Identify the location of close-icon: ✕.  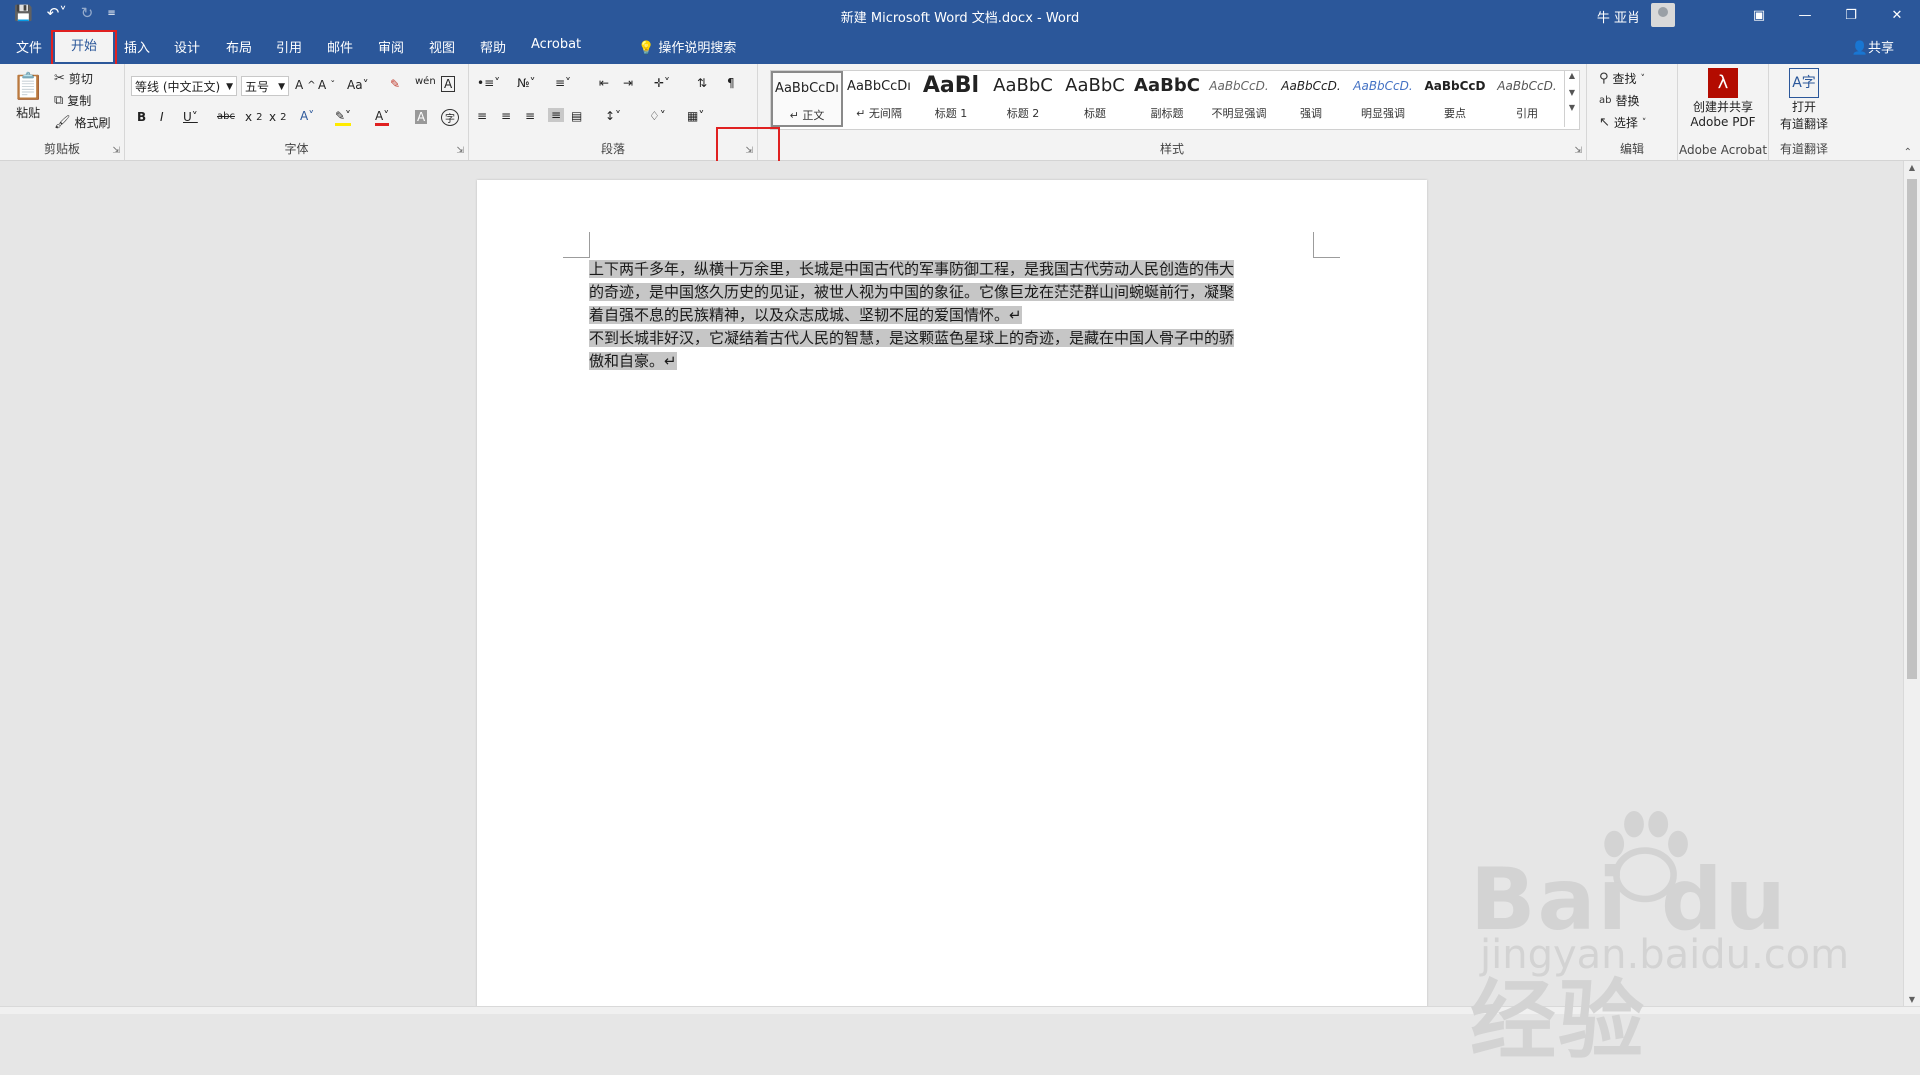
(1897, 15).